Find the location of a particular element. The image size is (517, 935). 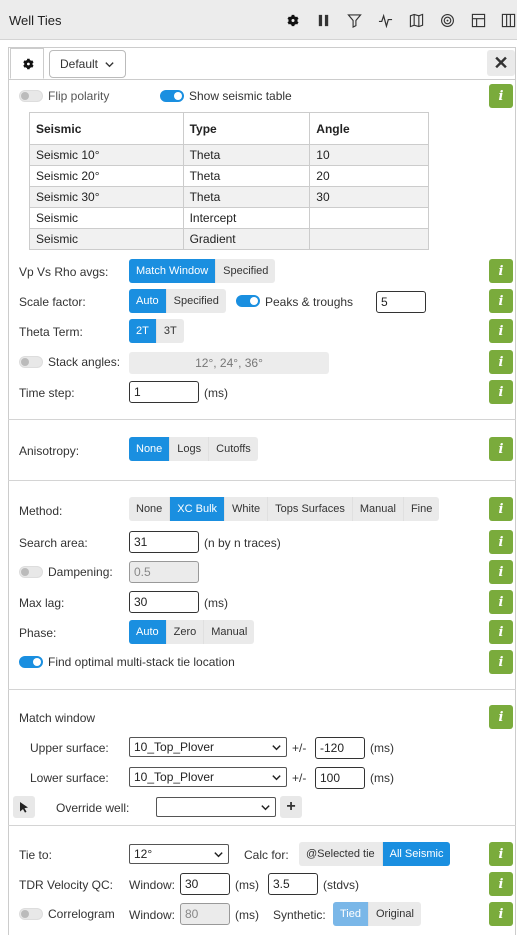

white-option: White is located at coordinates (247, 509).